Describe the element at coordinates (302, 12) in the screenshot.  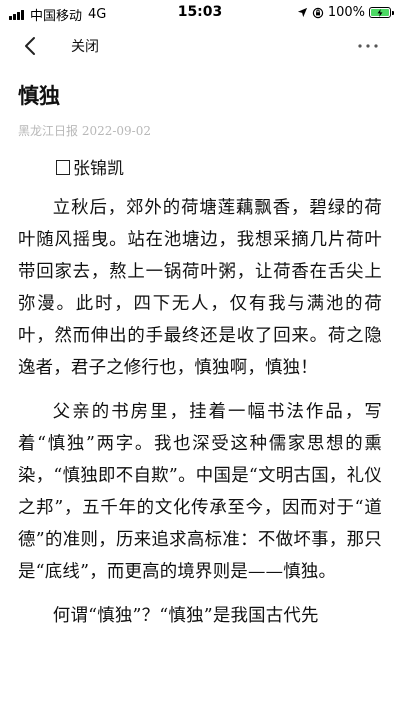
I see `location-arrow-icon` at that location.